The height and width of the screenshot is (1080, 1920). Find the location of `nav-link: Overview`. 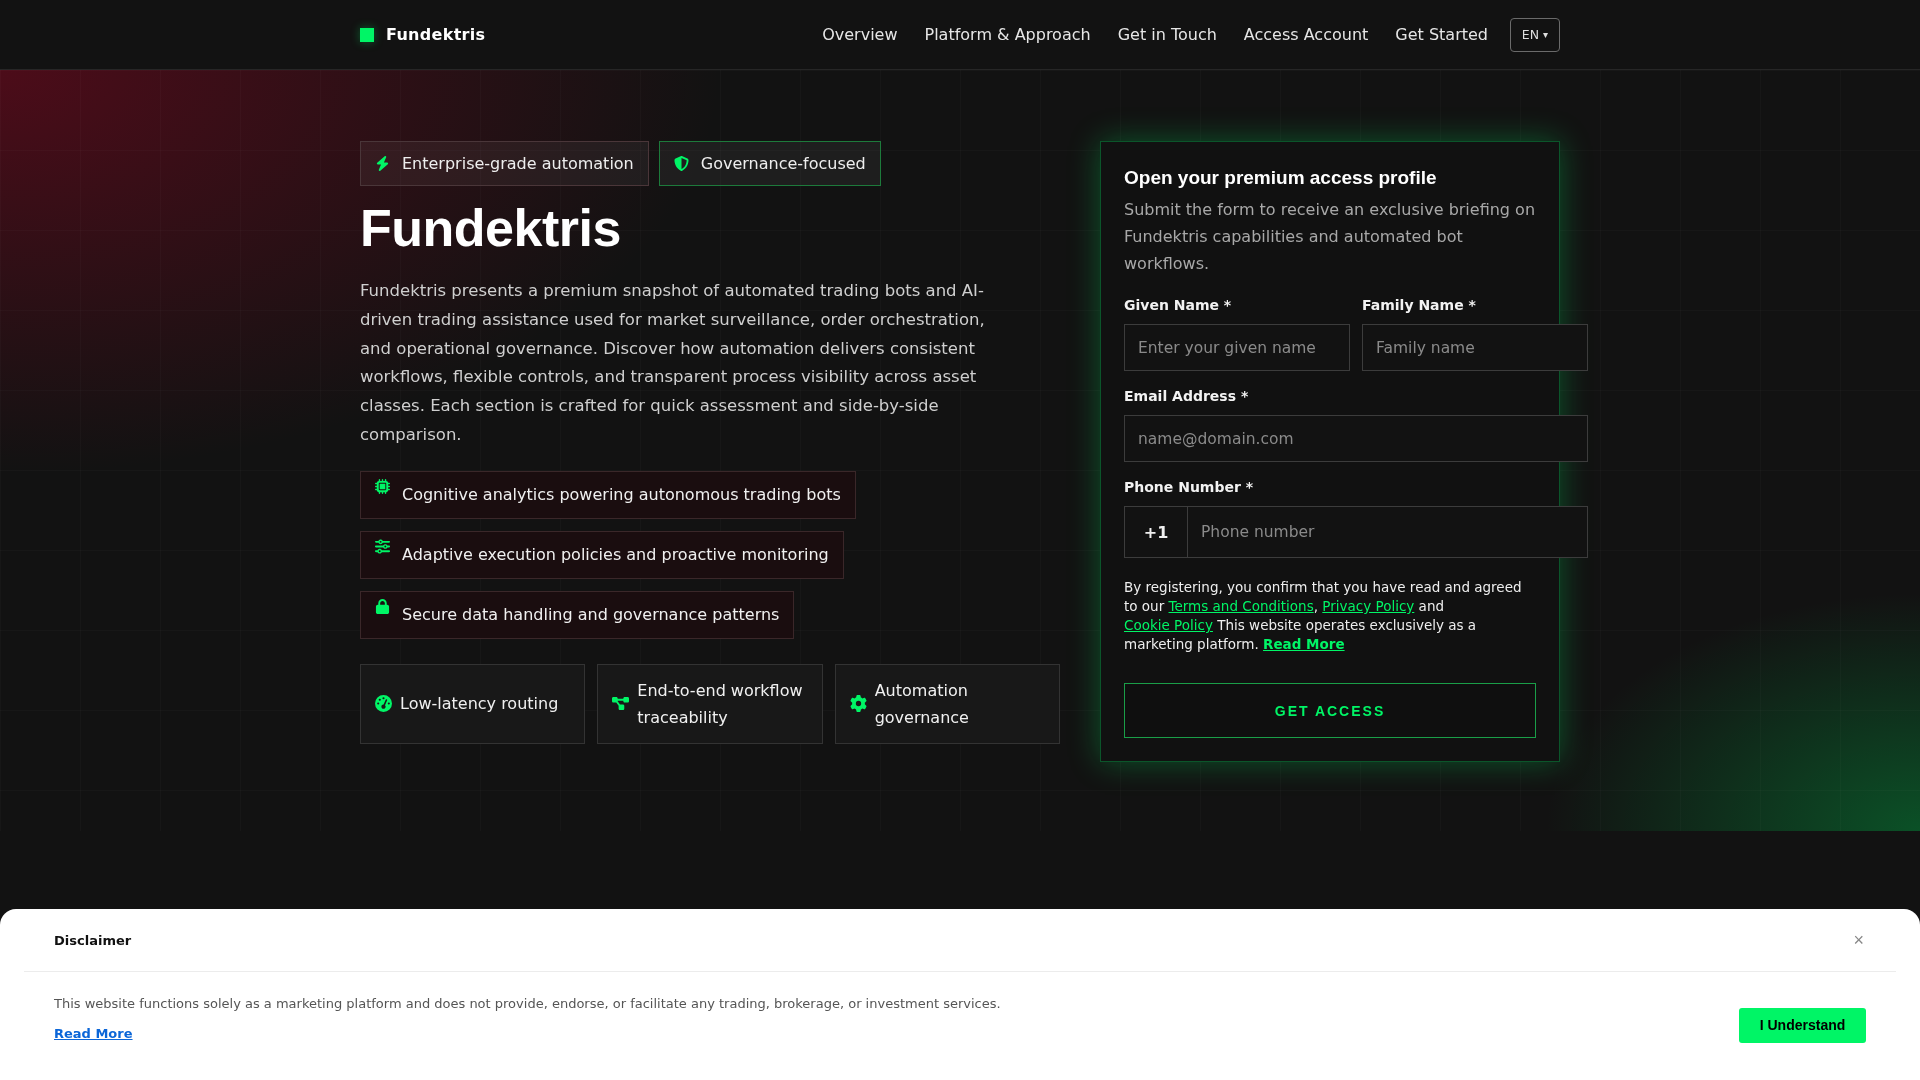

nav-link: Overview is located at coordinates (860, 34).